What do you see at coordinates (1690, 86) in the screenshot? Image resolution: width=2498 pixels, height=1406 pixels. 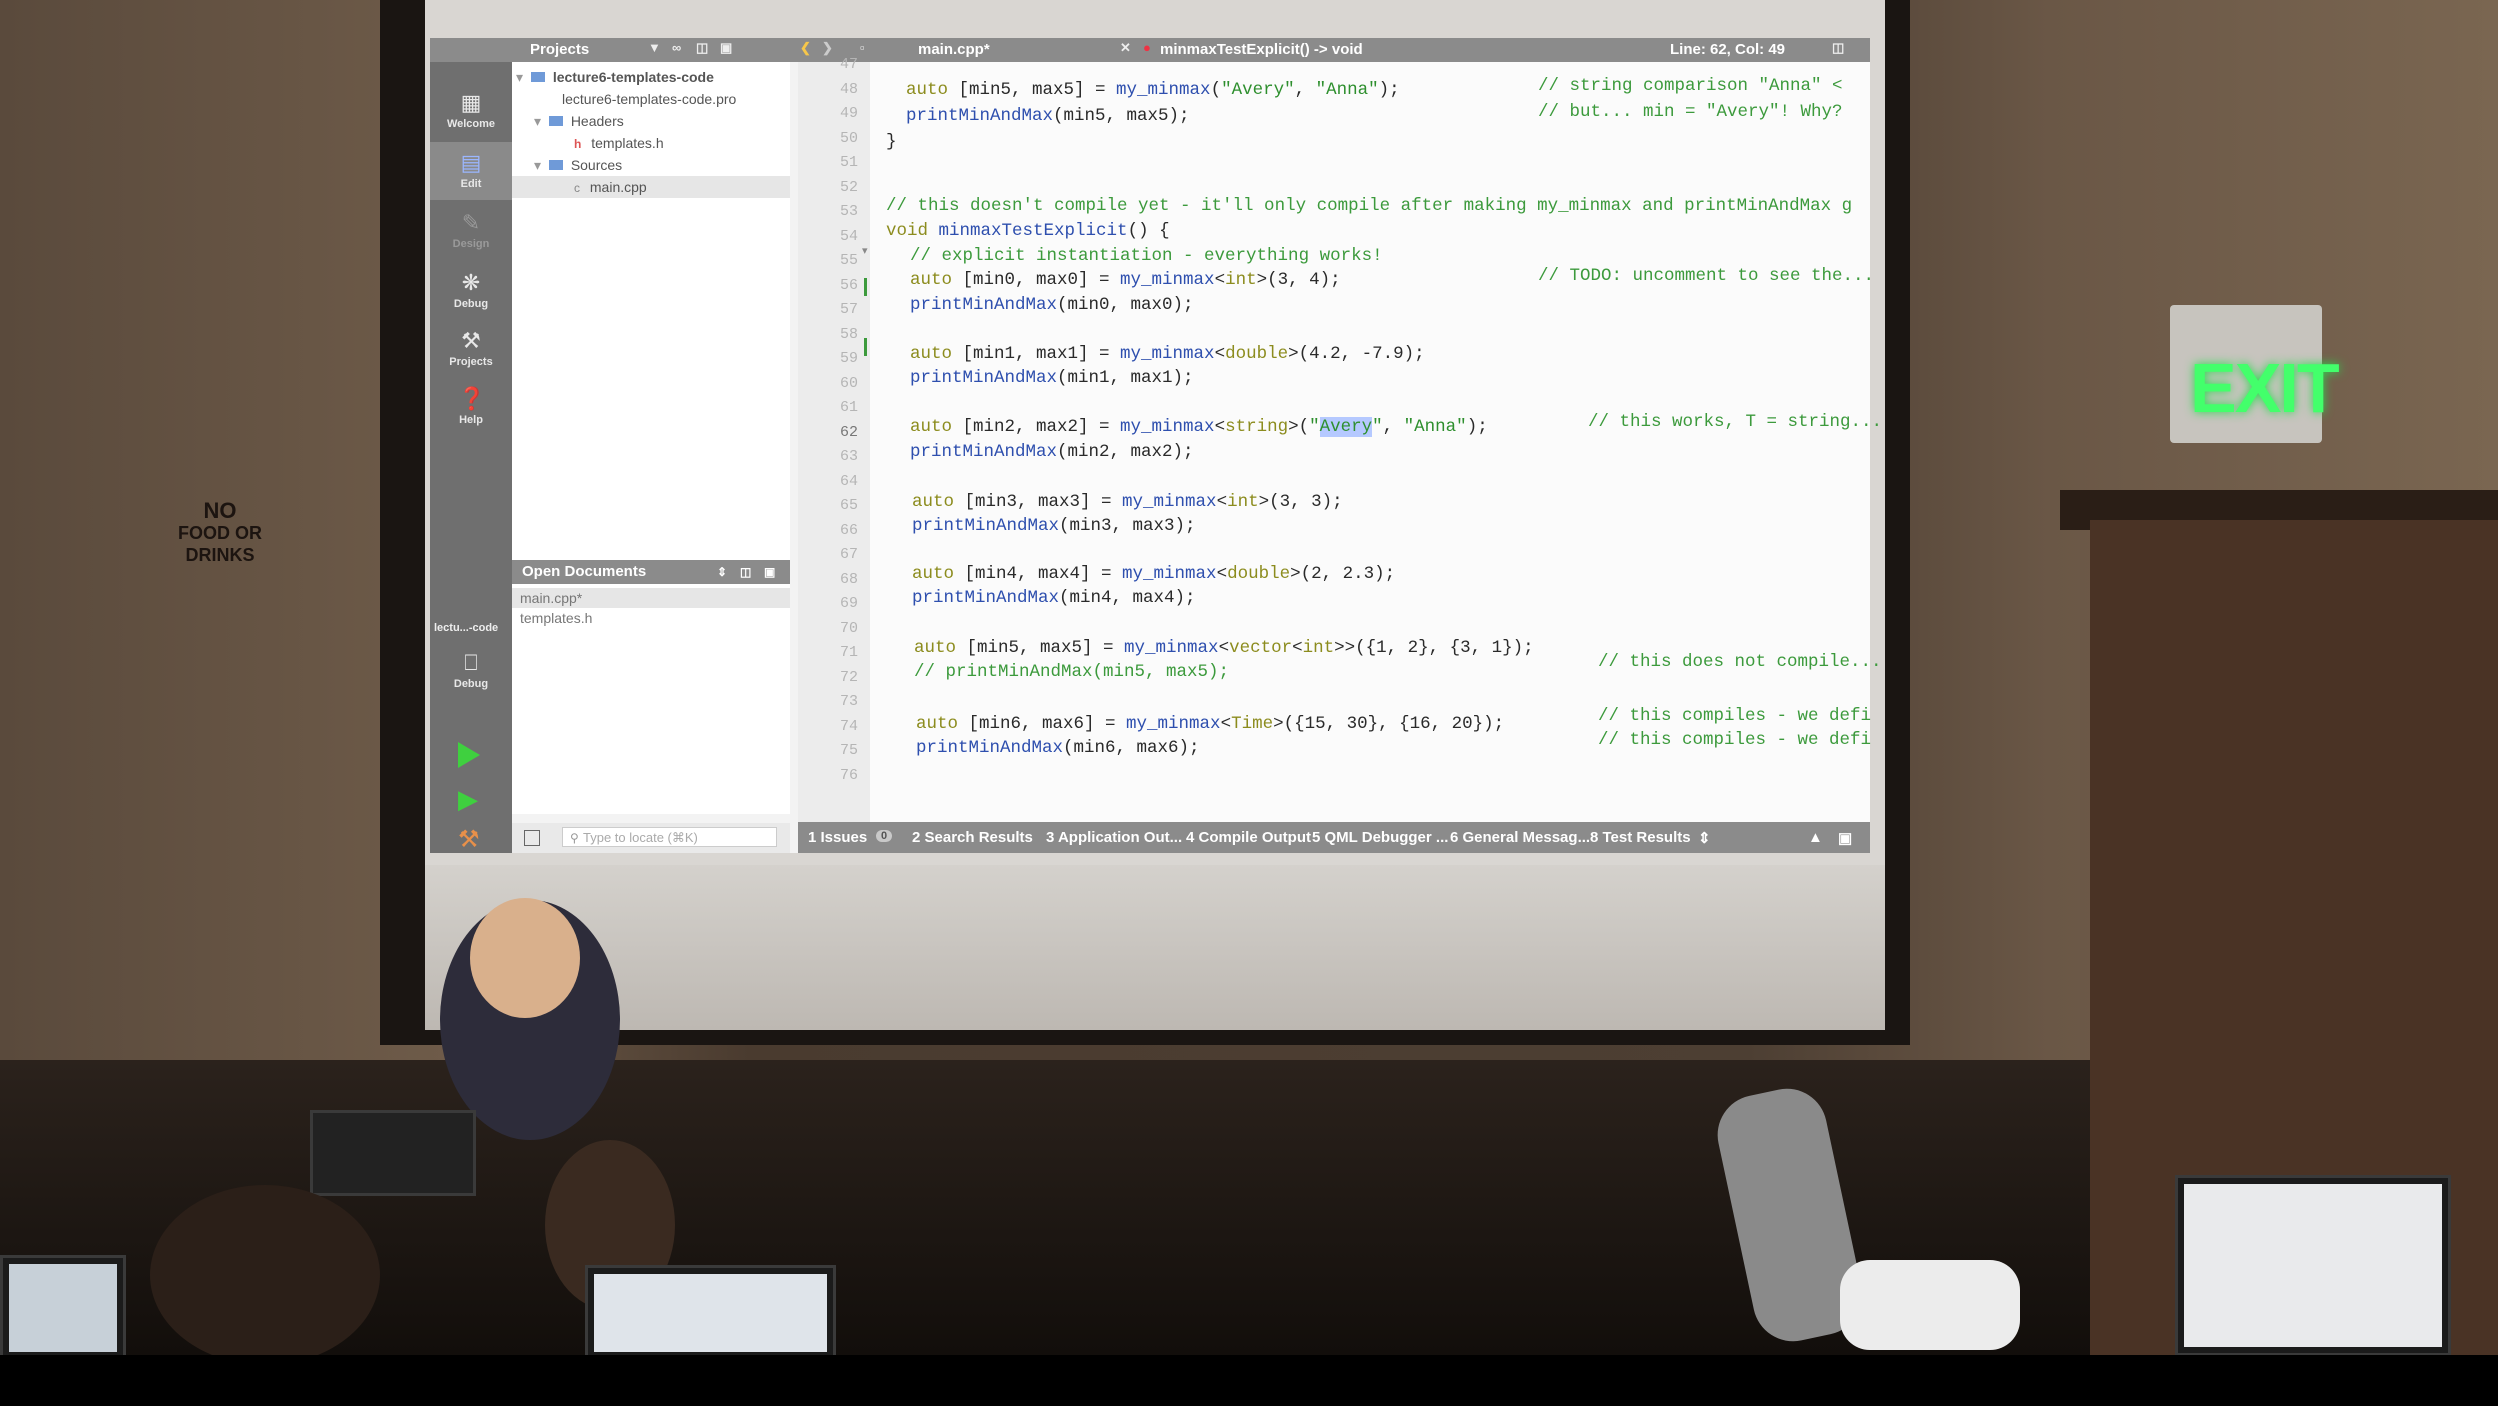 I see `comment-48: // string comparison "Anna" <` at bounding box center [1690, 86].